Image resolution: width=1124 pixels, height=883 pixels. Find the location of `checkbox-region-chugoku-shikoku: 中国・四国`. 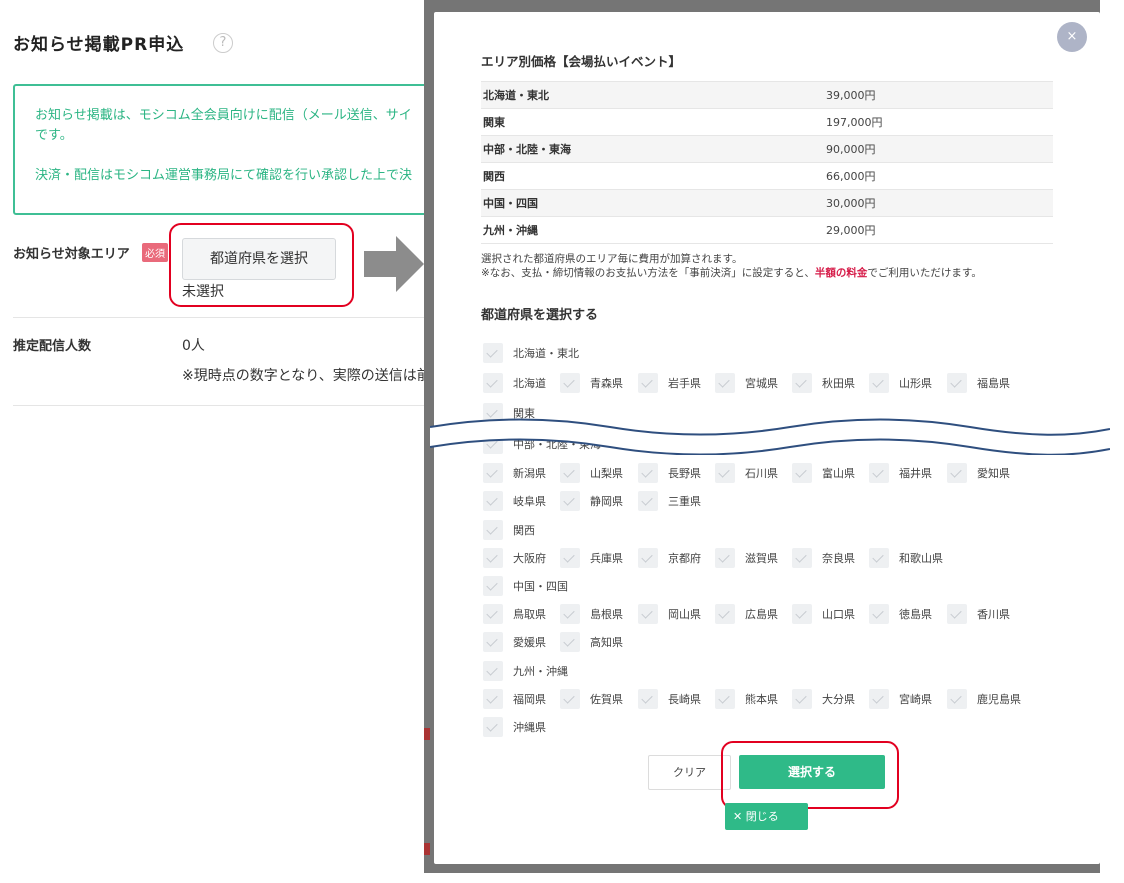

checkbox-region-chugoku-shikoku: 中国・四国 is located at coordinates (525, 586).